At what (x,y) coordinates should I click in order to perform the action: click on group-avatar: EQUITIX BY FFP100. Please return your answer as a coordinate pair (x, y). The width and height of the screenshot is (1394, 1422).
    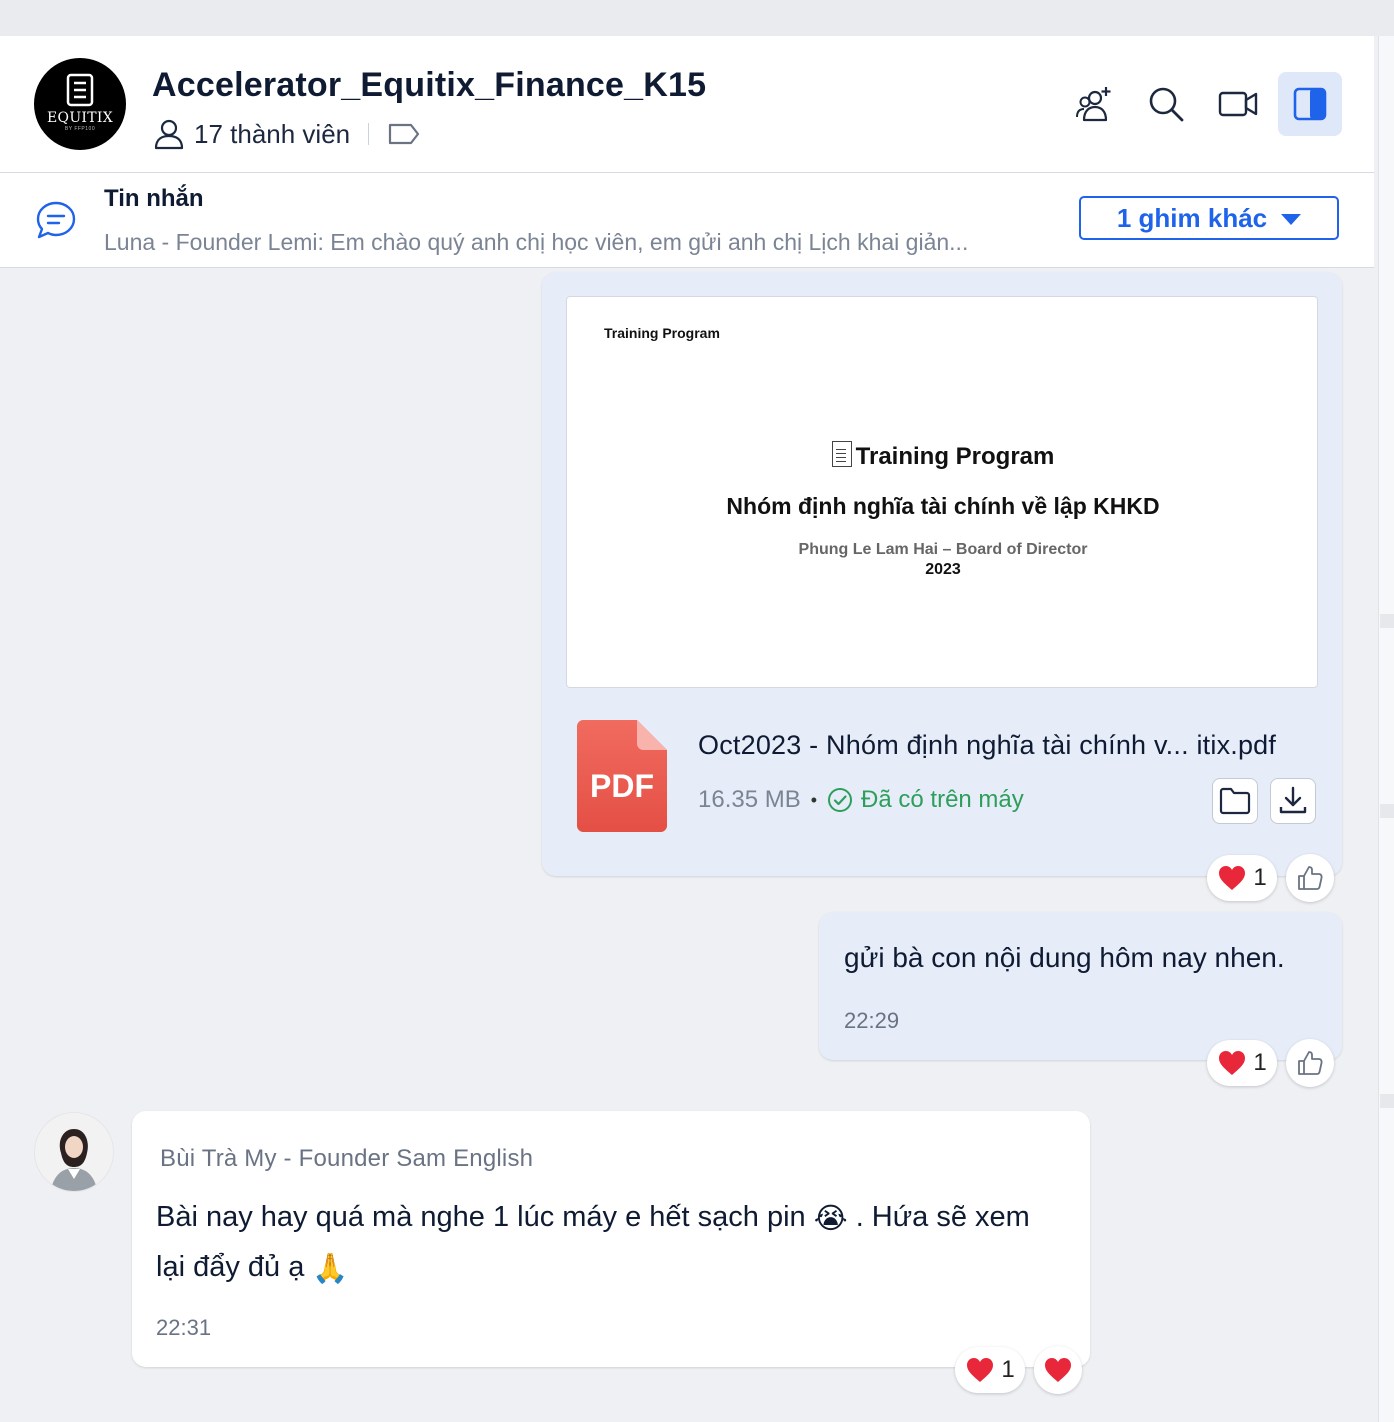
    Looking at the image, I should click on (80, 104).